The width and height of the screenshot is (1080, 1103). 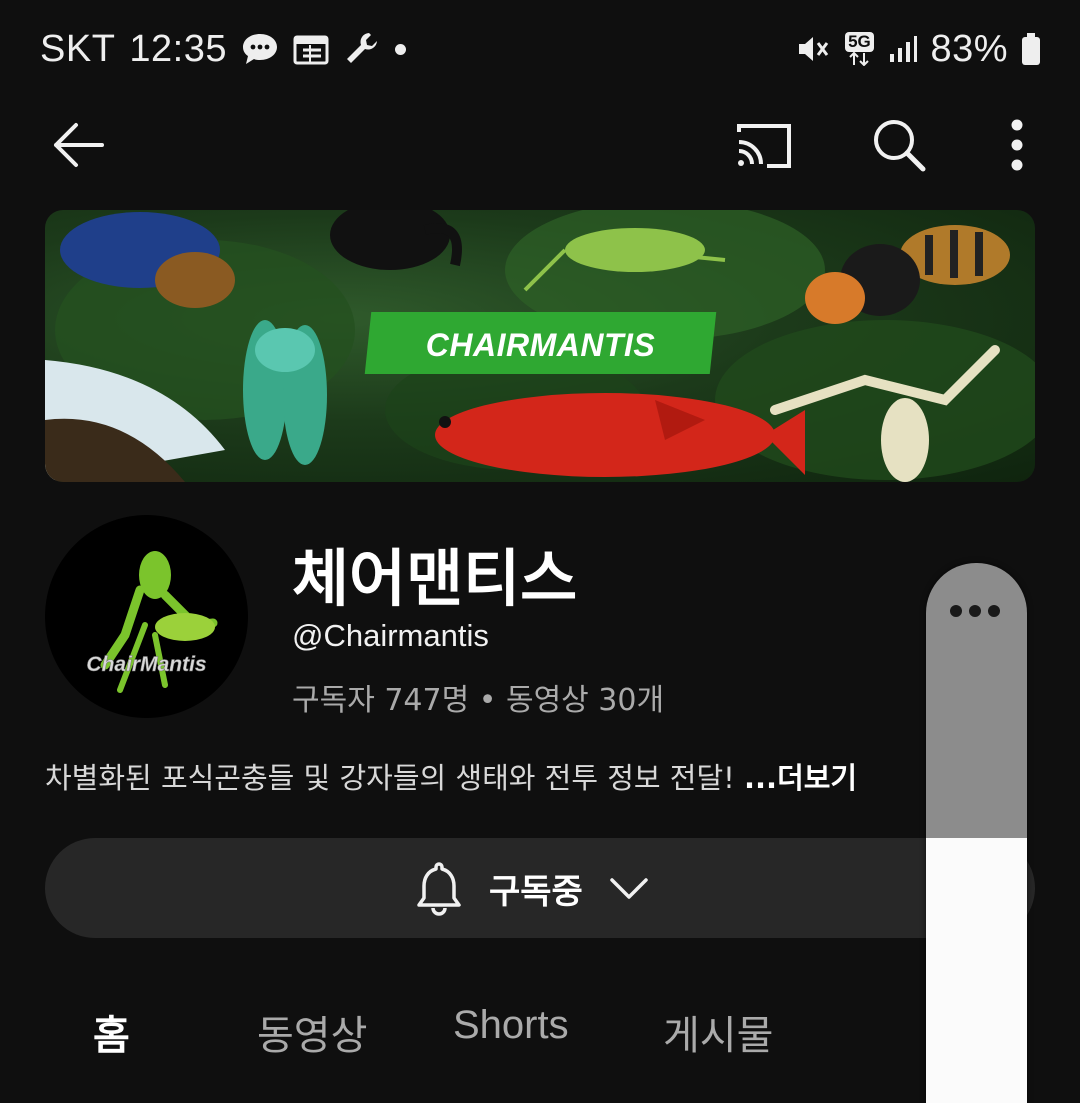 What do you see at coordinates (718, 1032) in the screenshot?
I see `tab-posts: 게시물` at bounding box center [718, 1032].